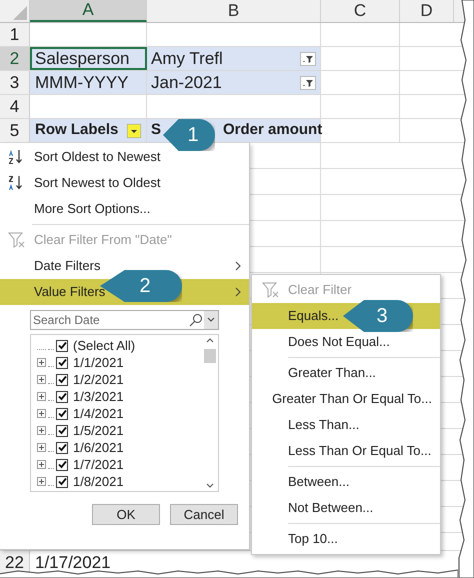 This screenshot has height=578, width=474. Describe the element at coordinates (156, 130) in the screenshot. I see `table-cell-text: S` at that location.